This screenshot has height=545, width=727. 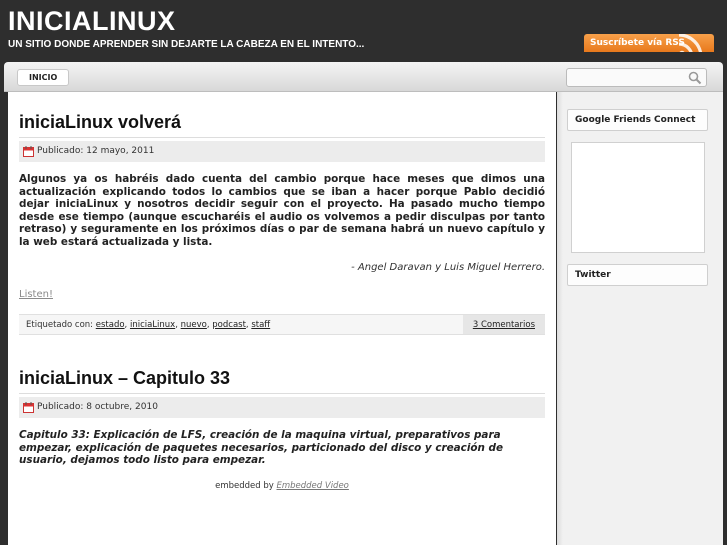 I want to click on rss-label: Suscríbete vía RSS, so click(x=637, y=43).